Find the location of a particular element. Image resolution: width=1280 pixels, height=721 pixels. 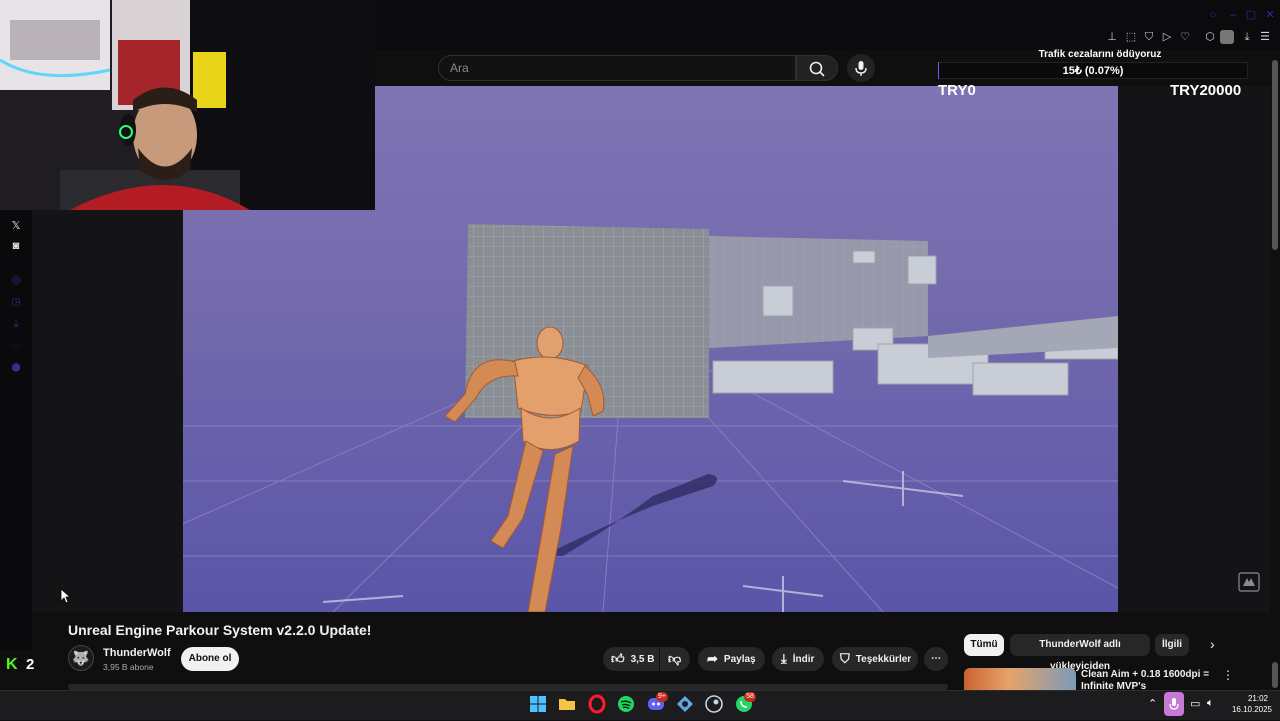

streamer-camera is located at coordinates (187, 105).